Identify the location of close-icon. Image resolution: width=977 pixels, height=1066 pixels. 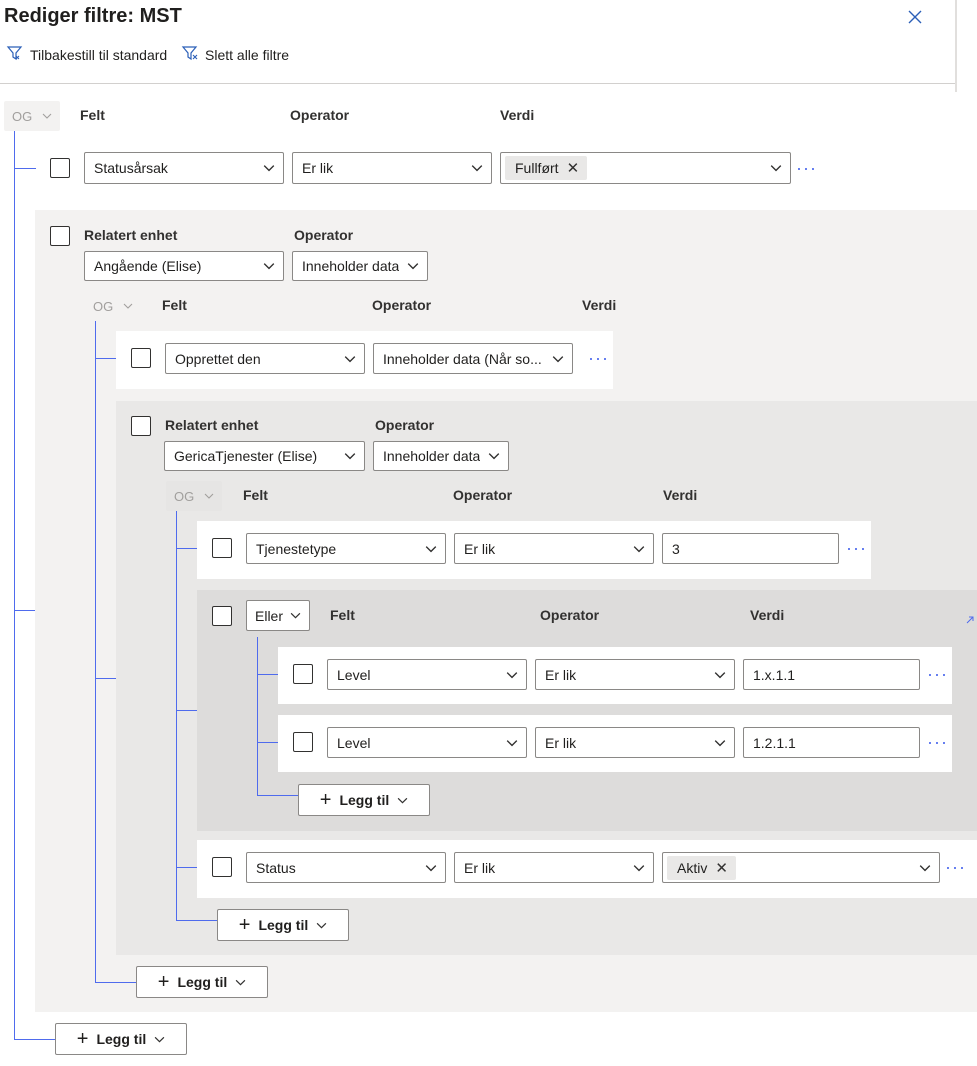
(915, 17).